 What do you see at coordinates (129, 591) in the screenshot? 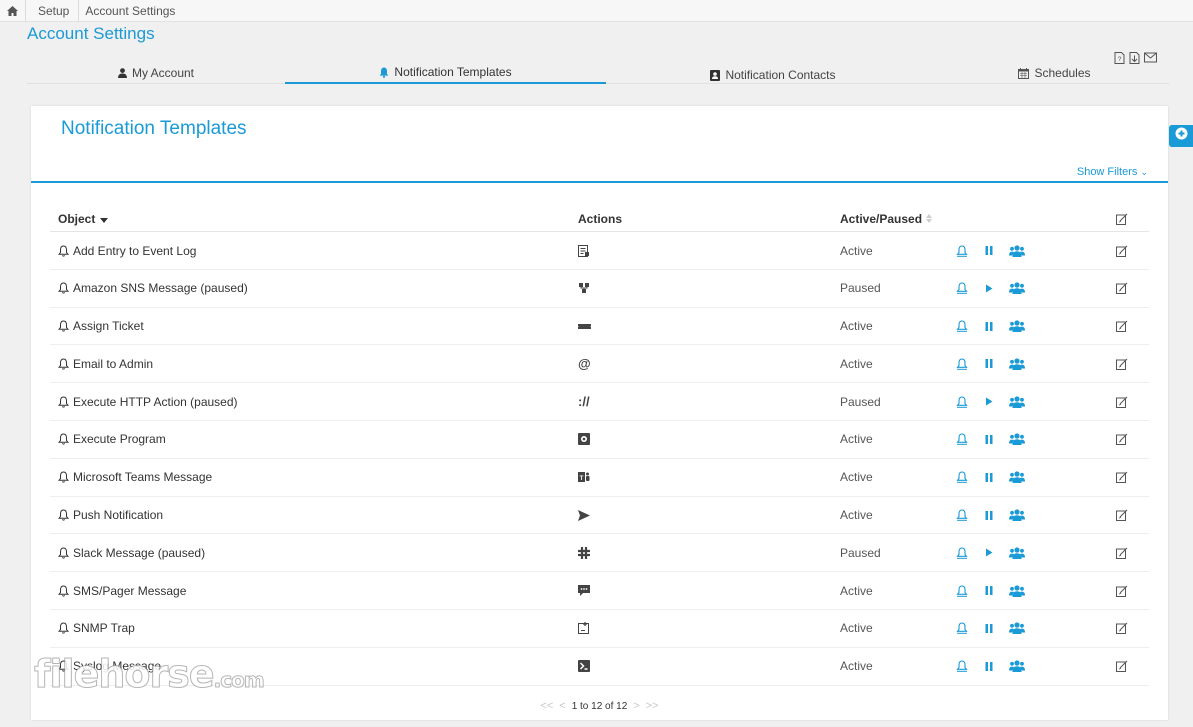
I see `template-name: SMS/Pager Message` at bounding box center [129, 591].